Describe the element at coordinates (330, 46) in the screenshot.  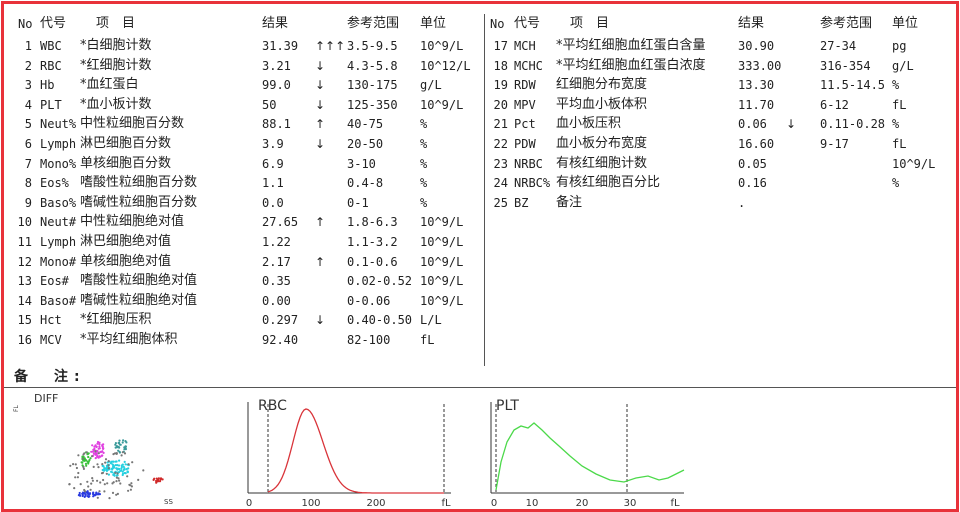
I see `row-flag: ↑↑↑` at that location.